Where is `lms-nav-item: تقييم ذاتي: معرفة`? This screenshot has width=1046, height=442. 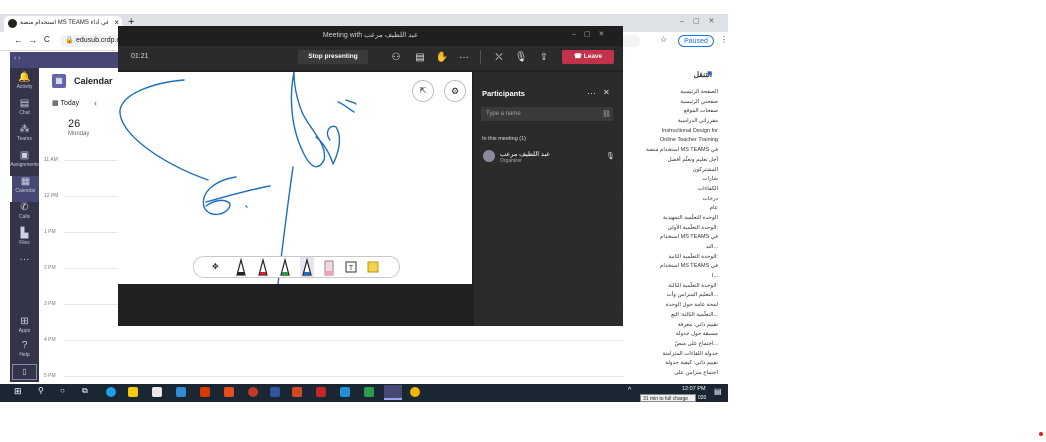
lms-nav-item: تقييم ذاتي: معرفة is located at coordinates (671, 326).